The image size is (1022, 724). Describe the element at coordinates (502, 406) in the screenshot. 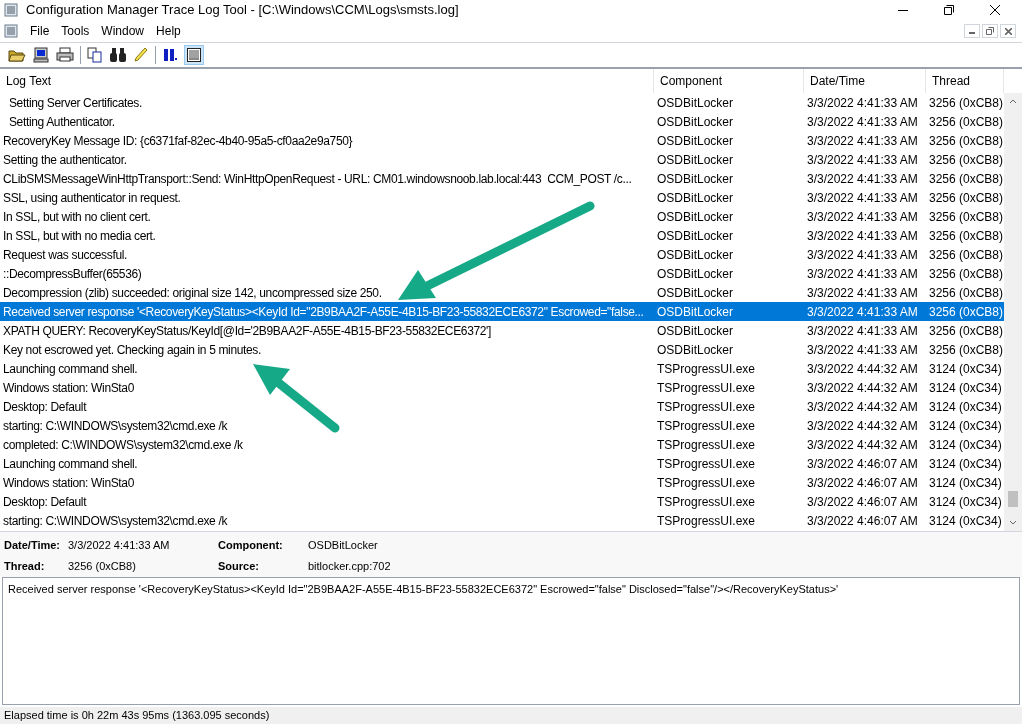

I see `log-row: Desktop: Default TSProgressUI.exe 3/3/2022 4:44:32 AM 3124 (0xC34)` at that location.